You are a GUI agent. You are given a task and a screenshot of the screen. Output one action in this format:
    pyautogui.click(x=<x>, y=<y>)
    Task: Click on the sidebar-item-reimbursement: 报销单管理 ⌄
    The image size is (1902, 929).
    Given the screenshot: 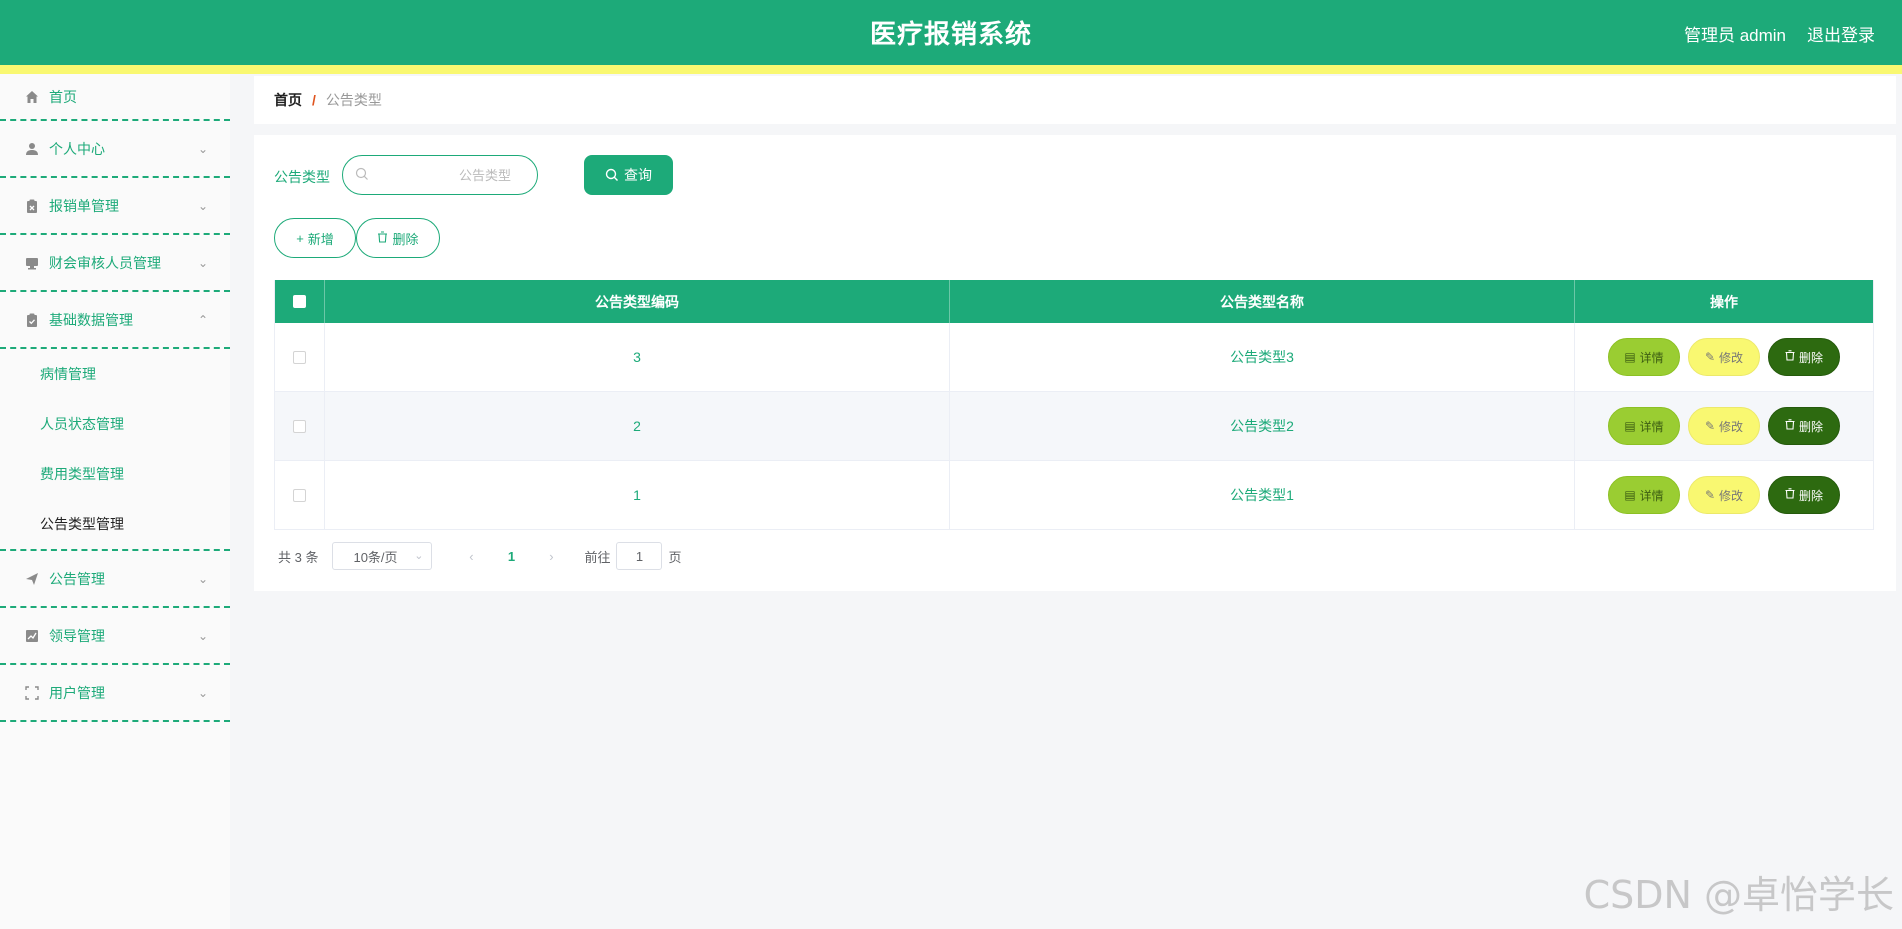 What is the action you would take?
    pyautogui.click(x=115, y=206)
    